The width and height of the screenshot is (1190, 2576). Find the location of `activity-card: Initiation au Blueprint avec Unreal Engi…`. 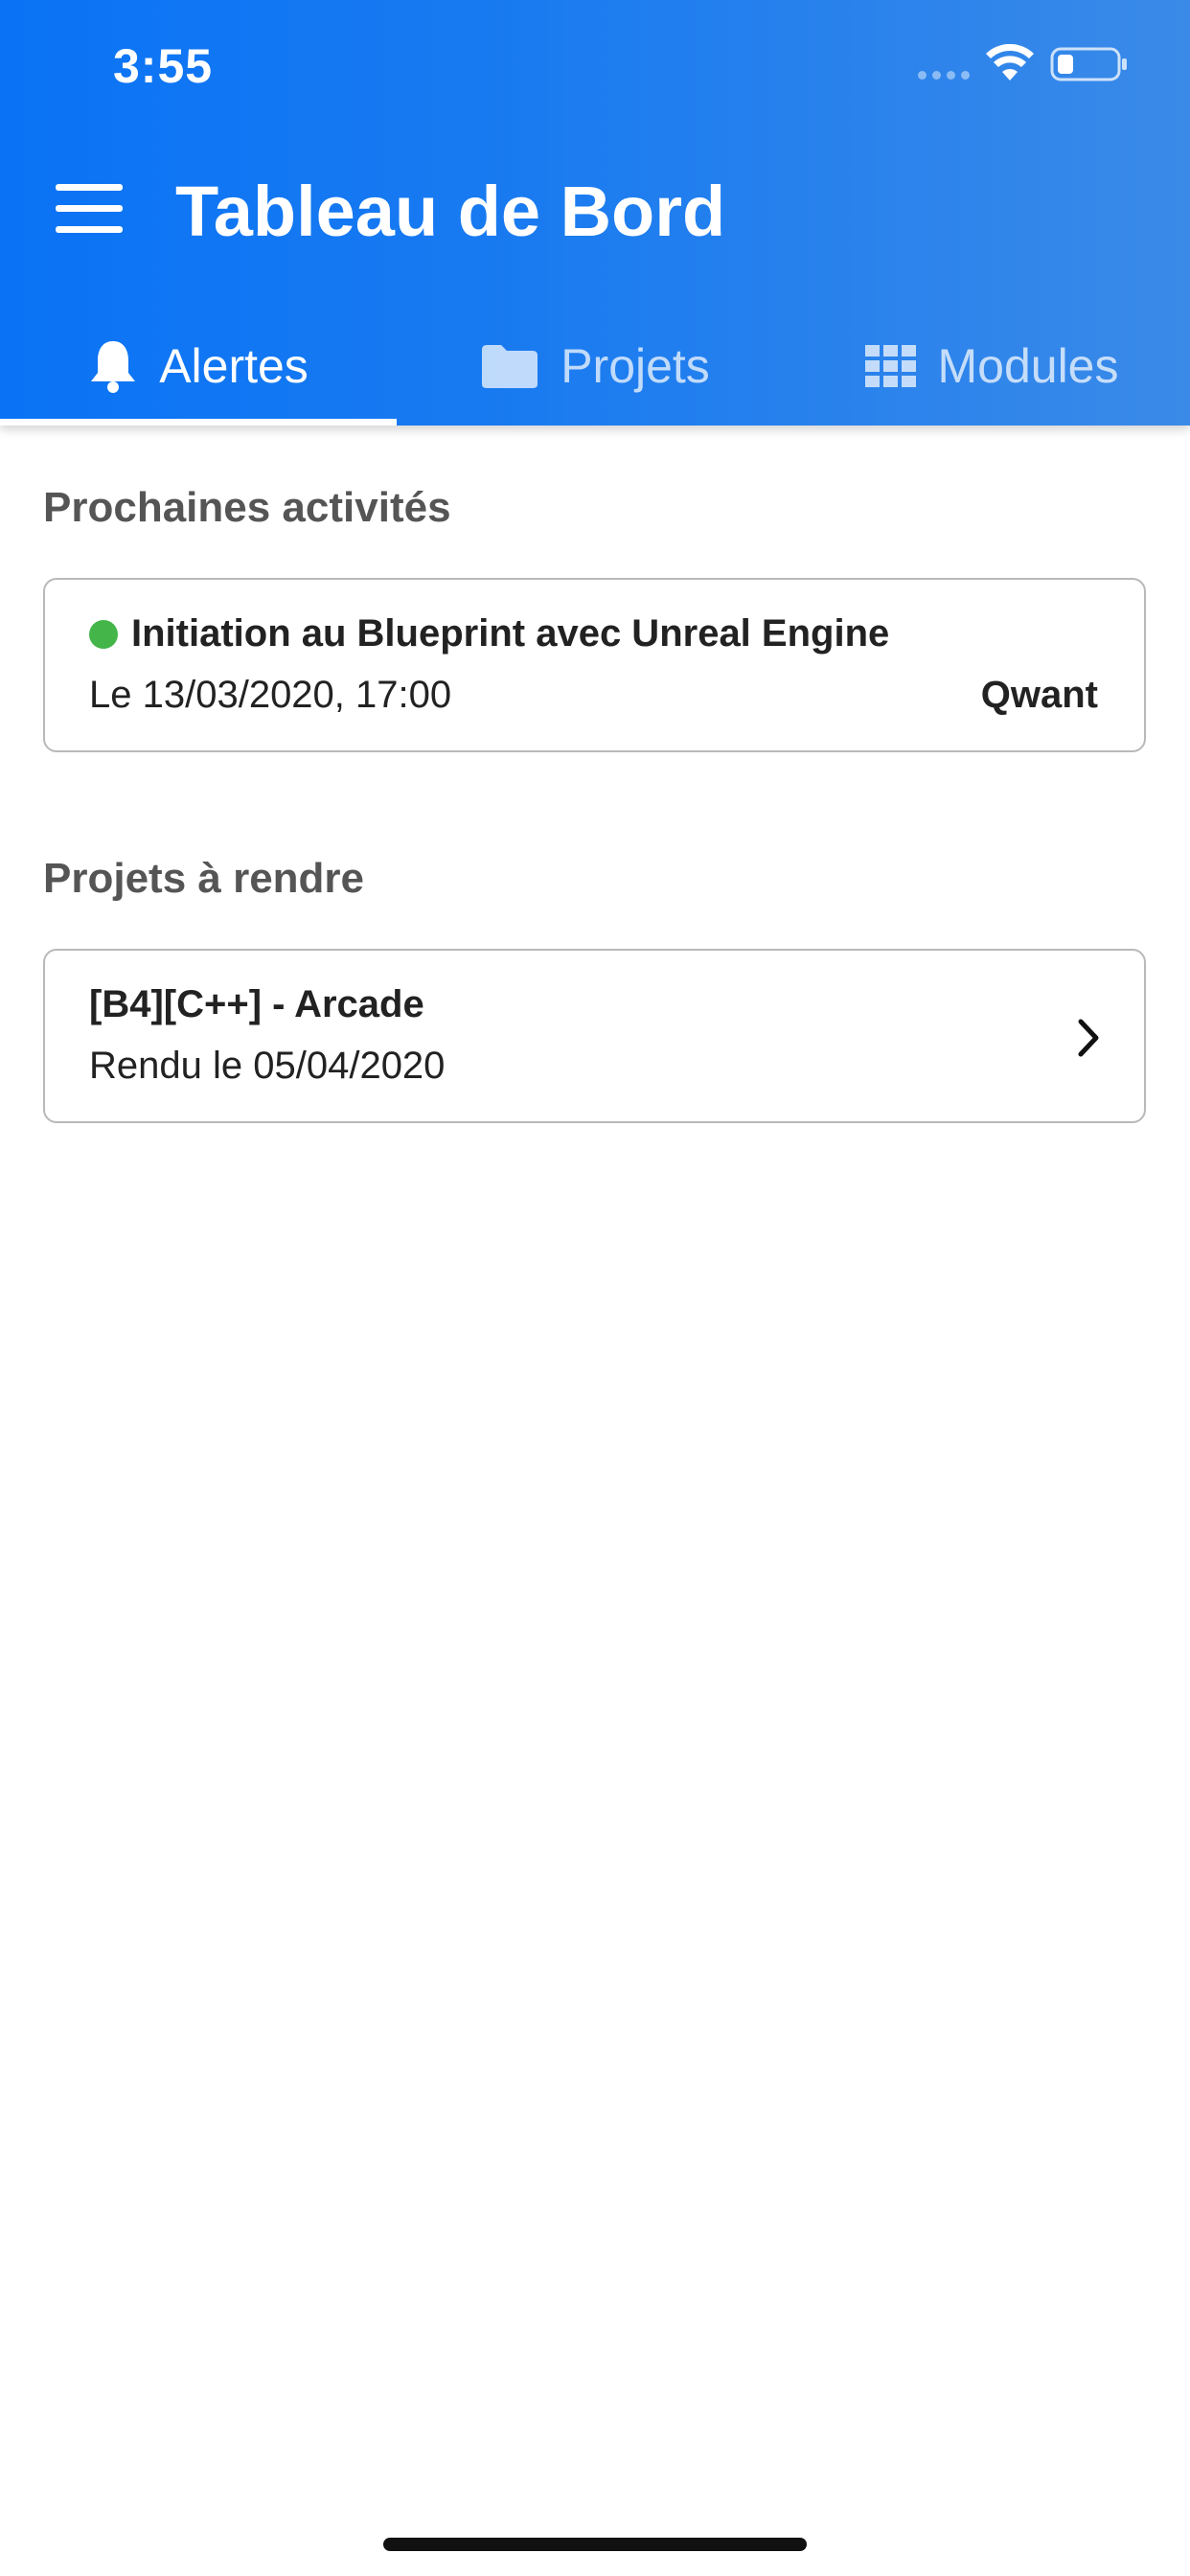

activity-card: Initiation au Blueprint avec Unreal Engi… is located at coordinates (594, 665).